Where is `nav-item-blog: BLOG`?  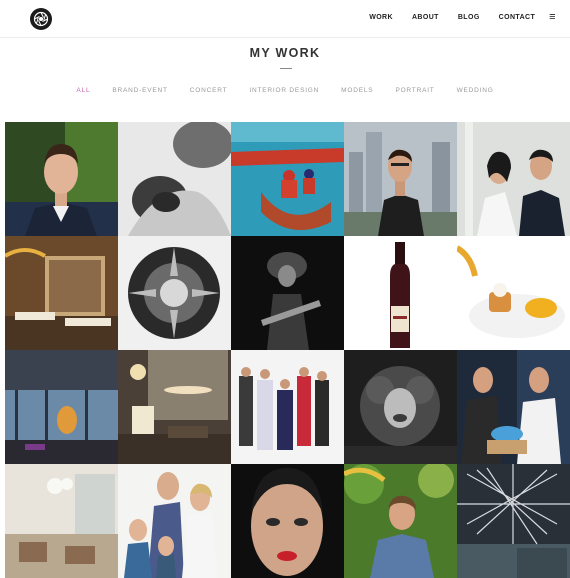
nav-item-blog: BLOG is located at coordinates (469, 17).